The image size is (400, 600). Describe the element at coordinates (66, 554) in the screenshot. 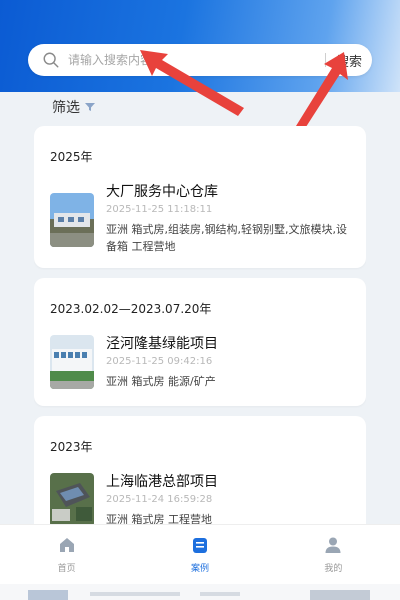

I see `nav-item-home: 首页` at that location.